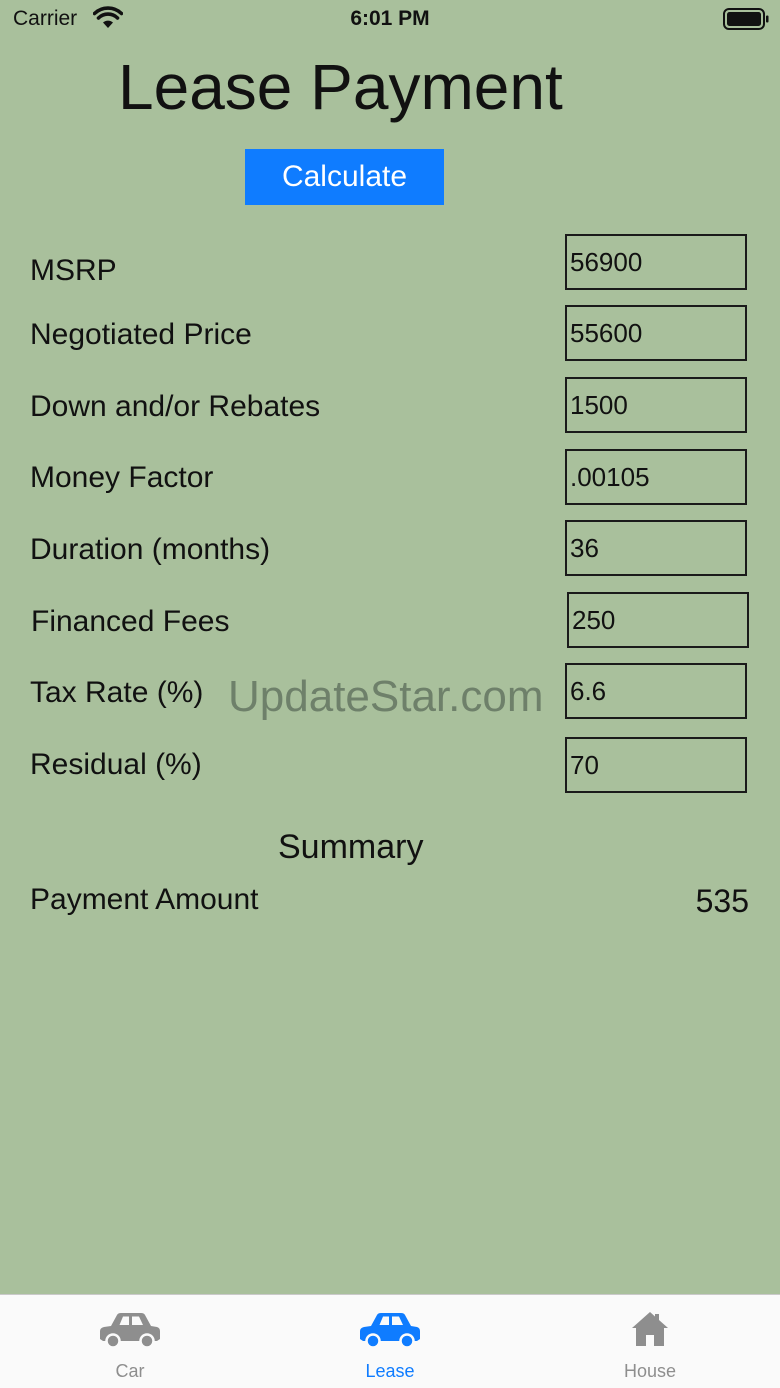 The width and height of the screenshot is (780, 1388). Describe the element at coordinates (722, 901) in the screenshot. I see `payment-amount-value: 535` at that location.